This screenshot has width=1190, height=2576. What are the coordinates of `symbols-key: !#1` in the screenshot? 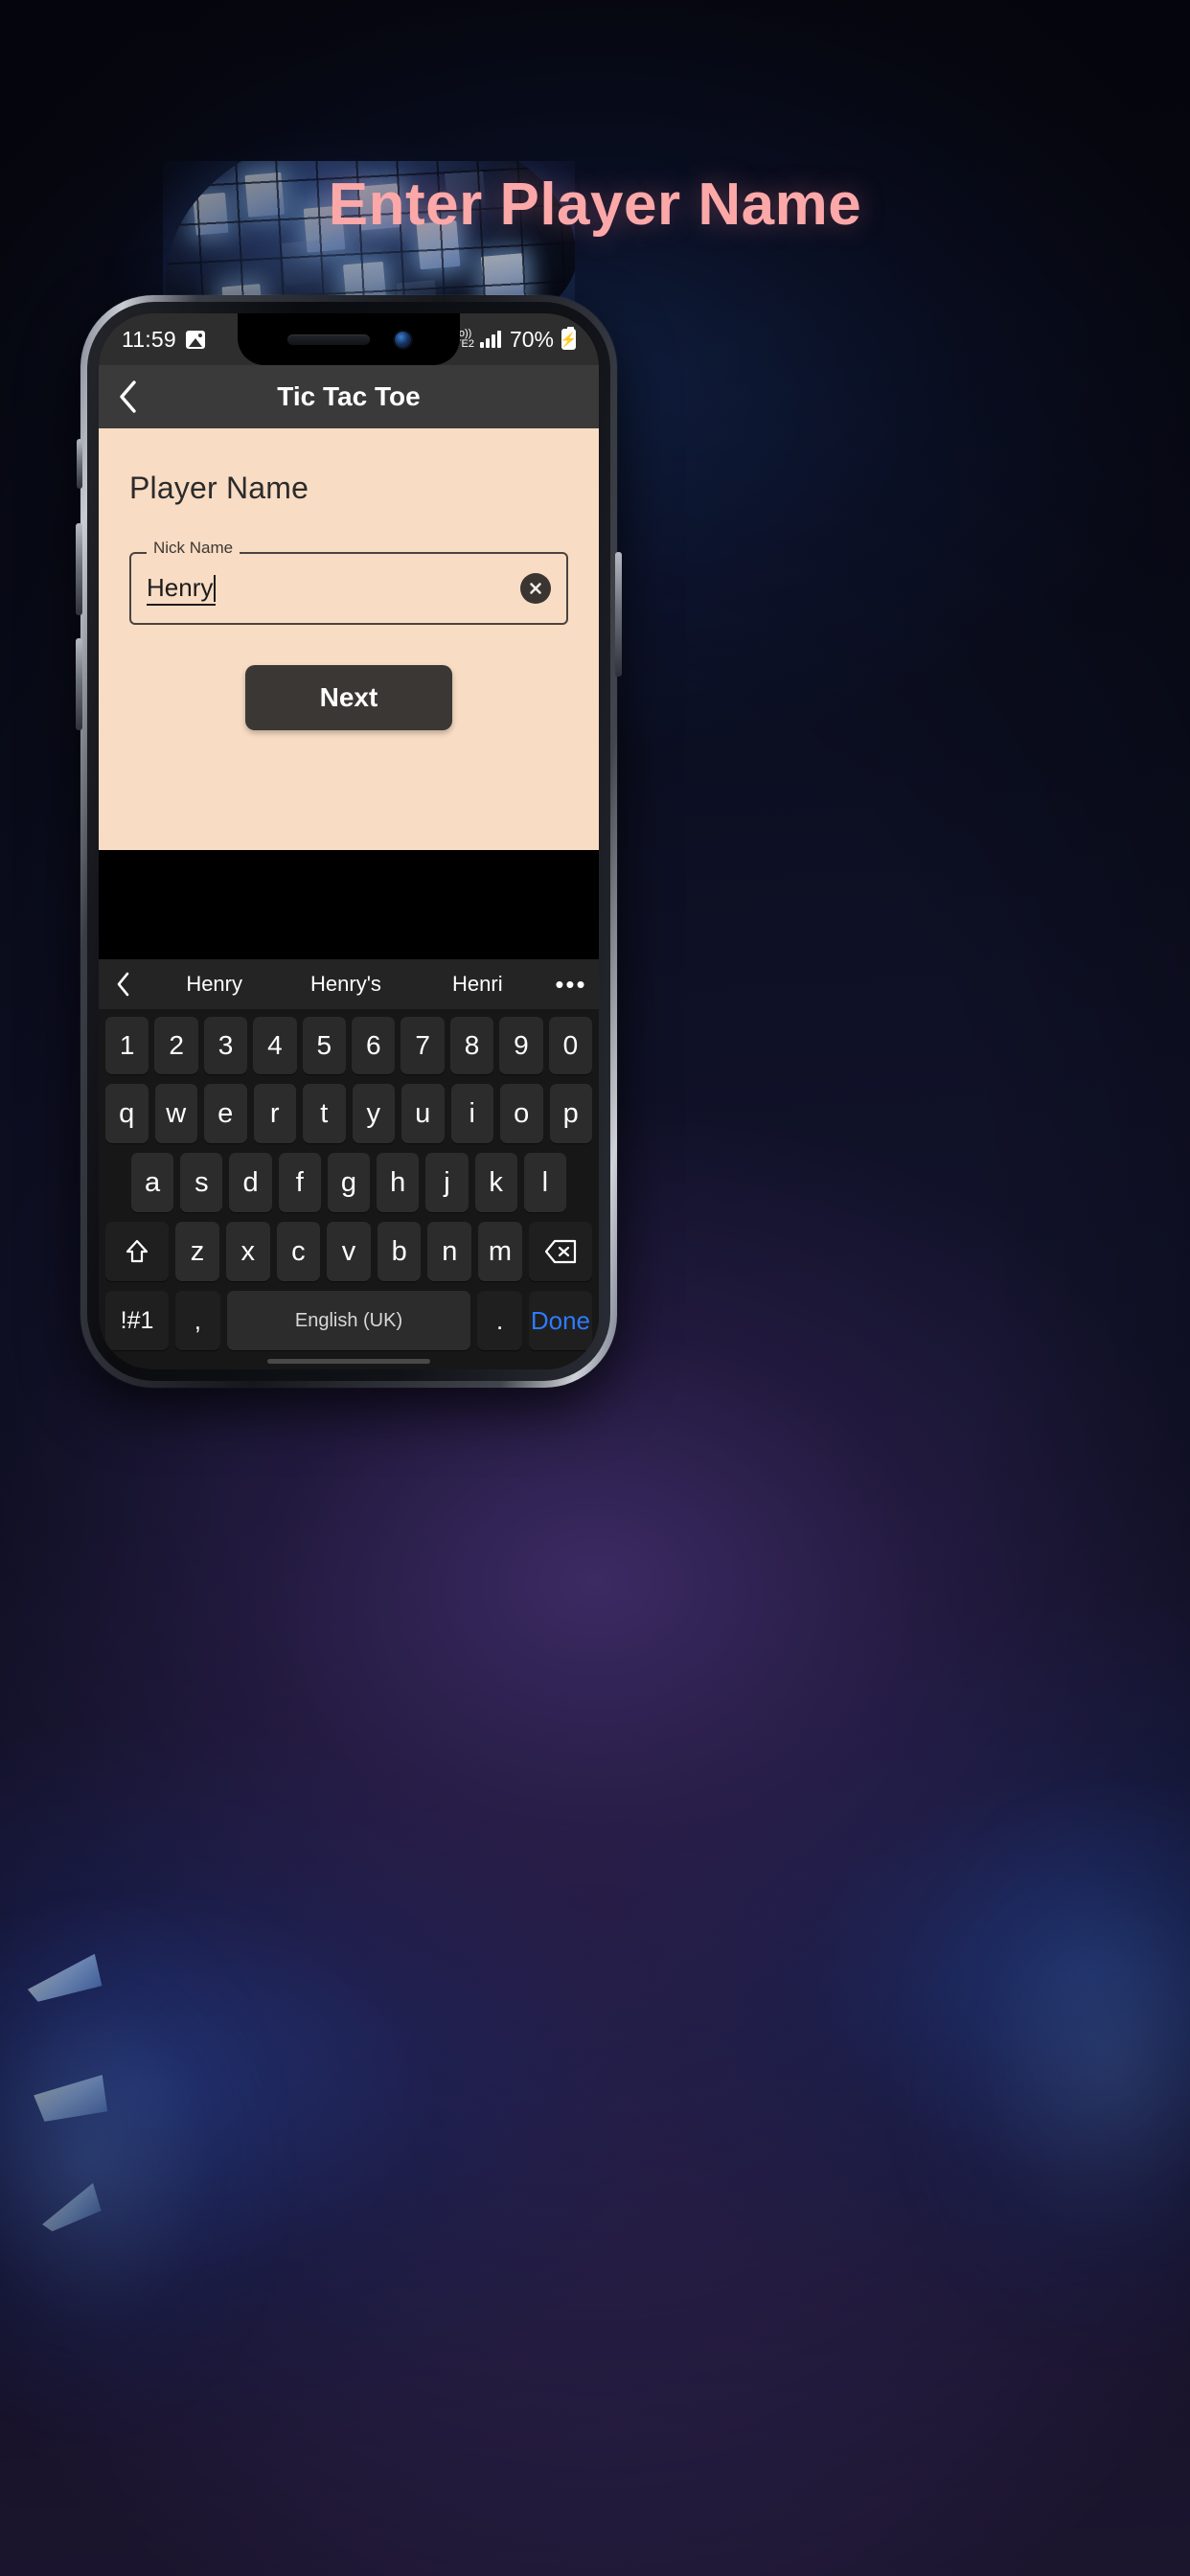 It's located at (137, 1320).